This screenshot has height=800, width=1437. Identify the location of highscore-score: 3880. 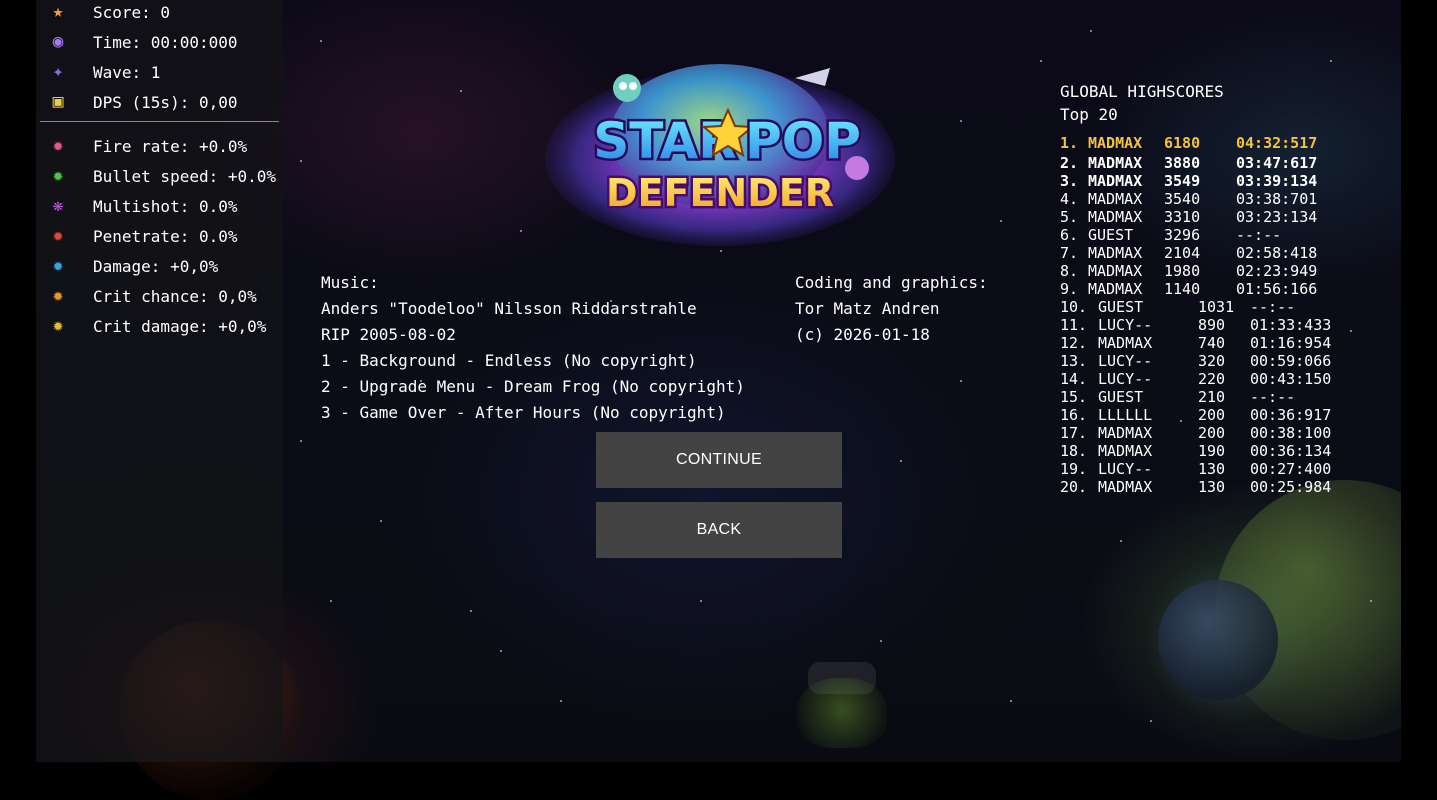
(1182, 163).